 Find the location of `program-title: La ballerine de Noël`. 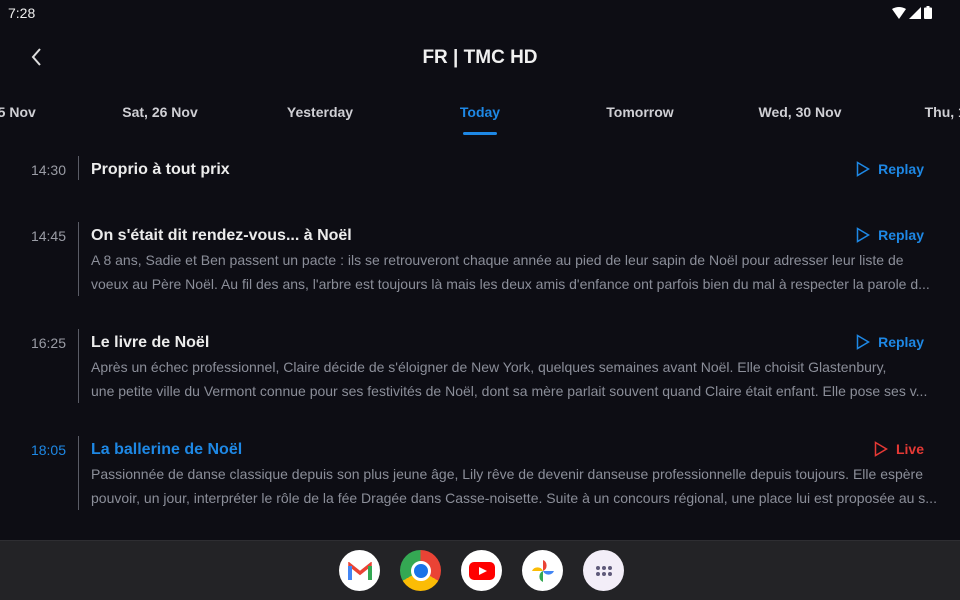

program-title: La ballerine de Noël is located at coordinates (167, 449).